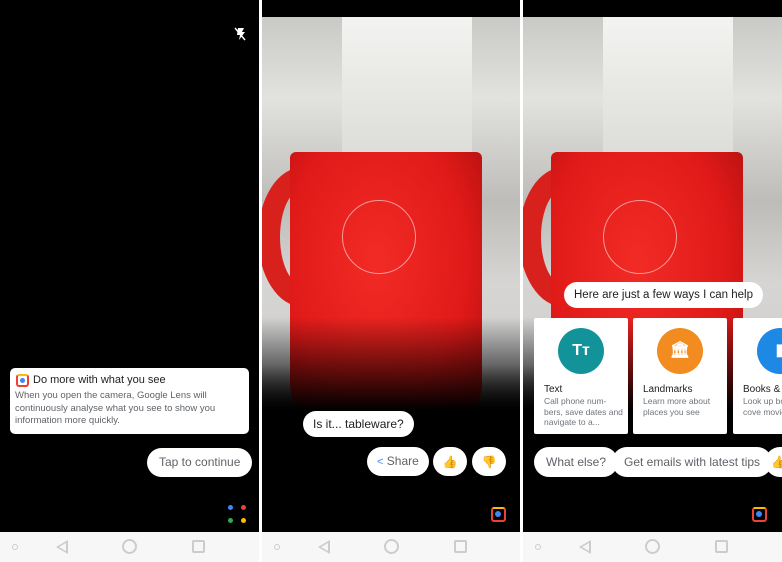 This screenshot has height=562, width=782. What do you see at coordinates (380, 462) in the screenshot?
I see `share-icon: <` at bounding box center [380, 462].